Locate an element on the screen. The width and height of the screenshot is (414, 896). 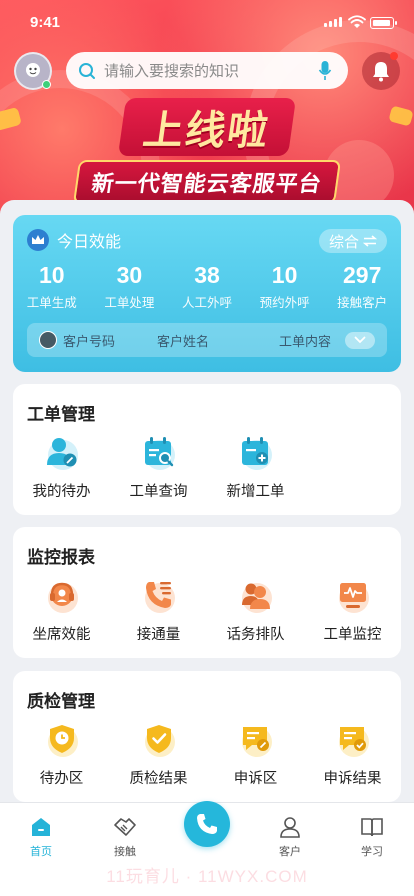
menu-item-label: 质检结果 is located at coordinates (158, 779).